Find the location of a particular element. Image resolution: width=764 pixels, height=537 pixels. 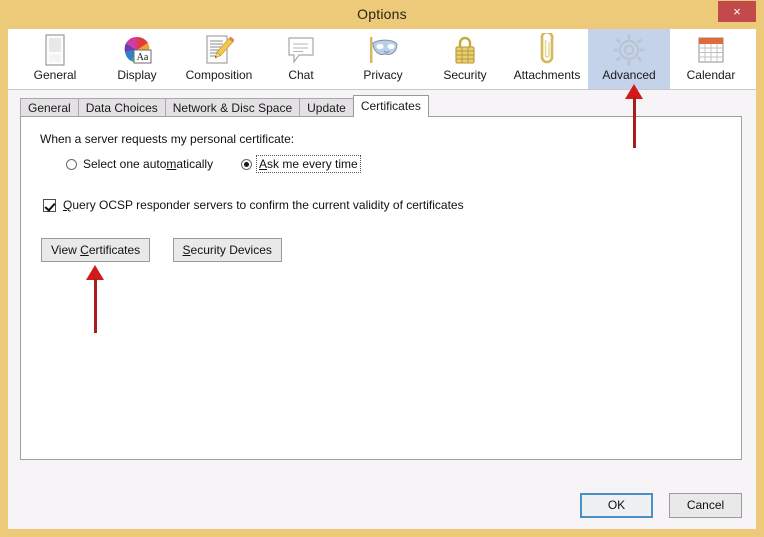

toolbar-item-calendar: Calendar is located at coordinates (711, 59).